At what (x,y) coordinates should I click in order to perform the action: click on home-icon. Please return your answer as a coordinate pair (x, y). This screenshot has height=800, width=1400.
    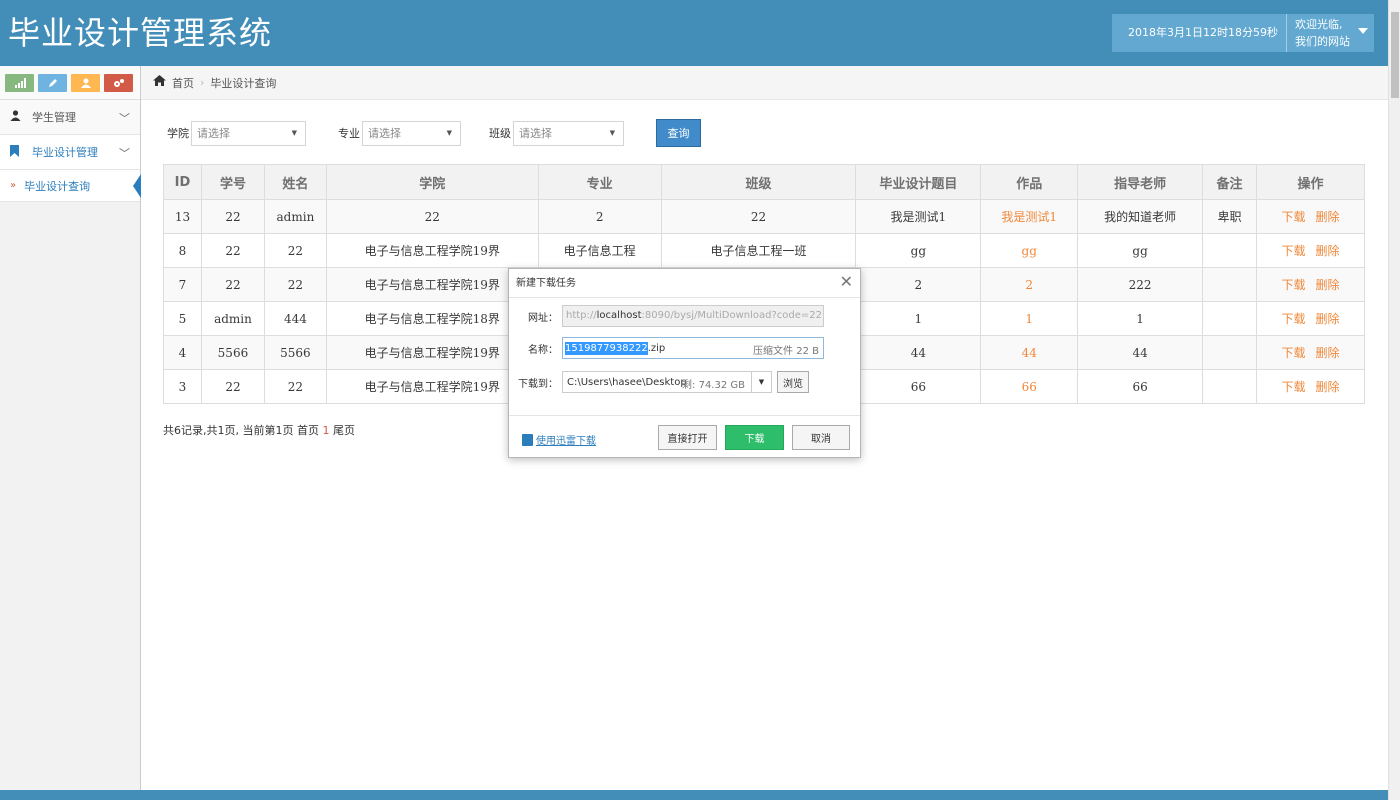
    Looking at the image, I should click on (159, 82).